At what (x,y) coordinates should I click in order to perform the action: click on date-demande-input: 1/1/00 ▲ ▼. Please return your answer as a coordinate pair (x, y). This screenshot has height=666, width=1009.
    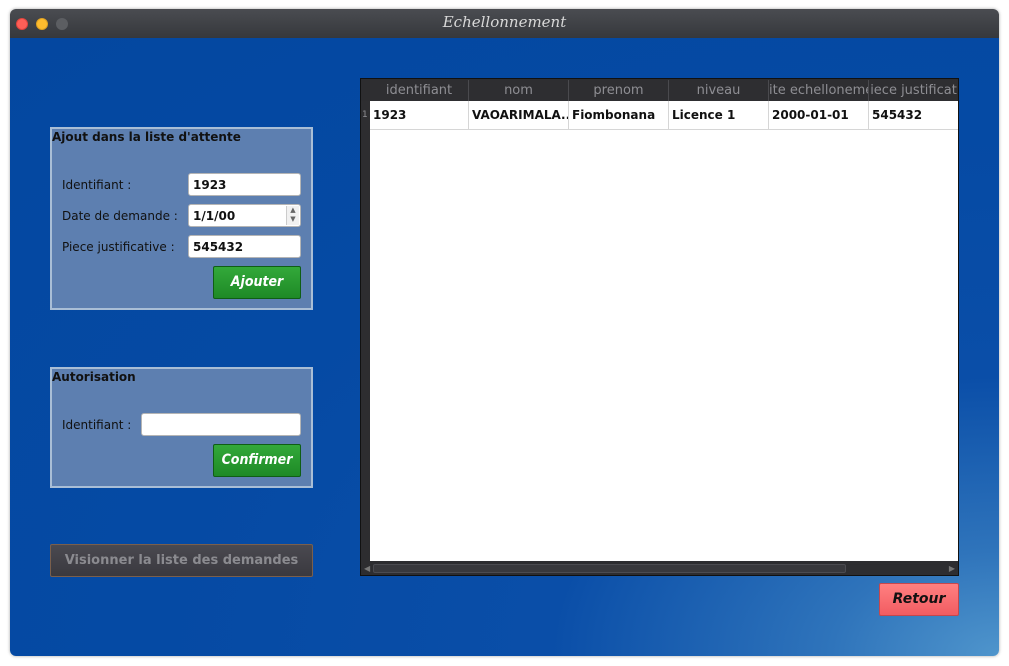
    Looking at the image, I should click on (244, 215).